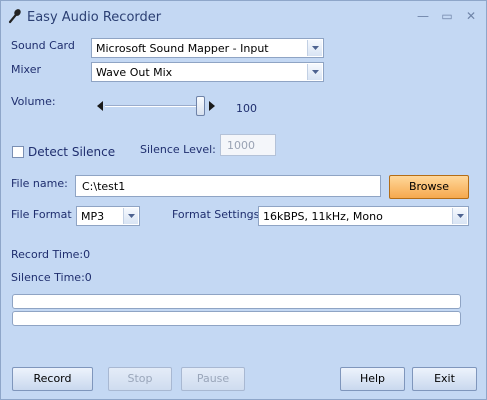 The height and width of the screenshot is (400, 487). I want to click on file-name-input, so click(228, 186).